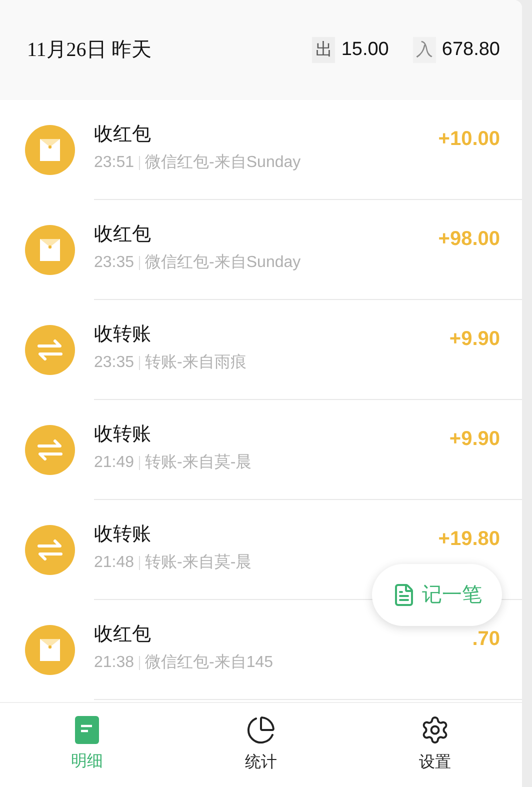 This screenshot has width=532, height=787. Describe the element at coordinates (424, 50) in the screenshot. I see `income-tag: 入` at that location.